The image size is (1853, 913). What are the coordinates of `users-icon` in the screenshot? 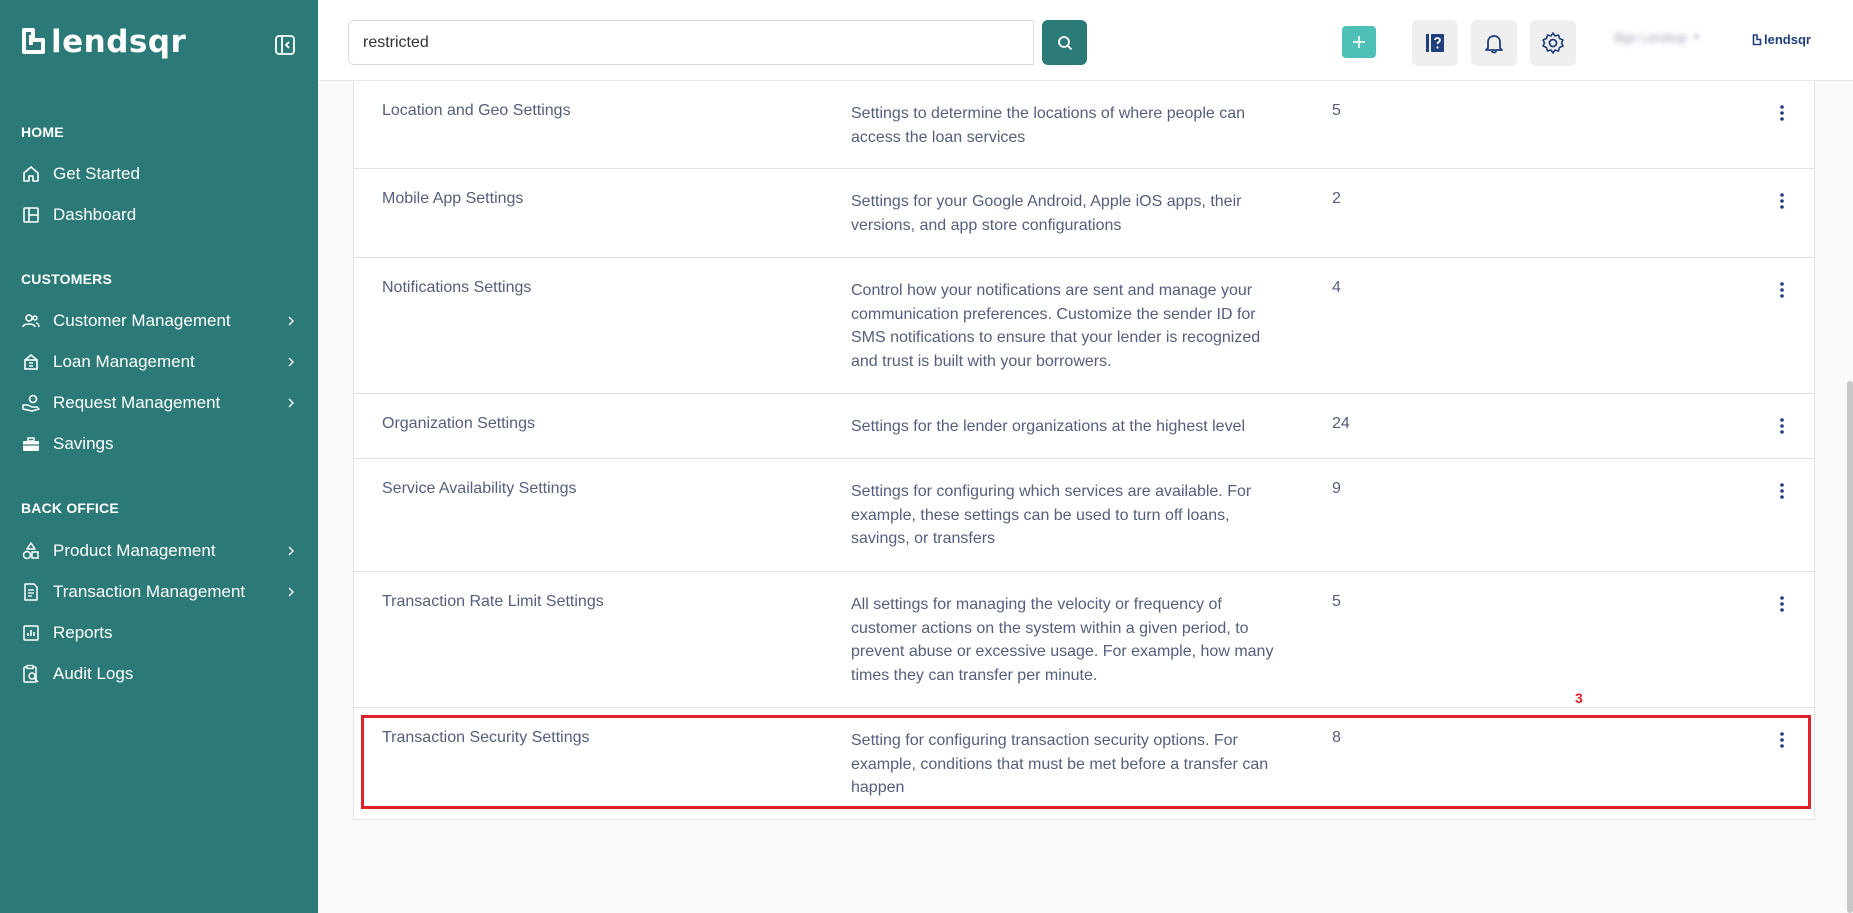 It's located at (31, 321).